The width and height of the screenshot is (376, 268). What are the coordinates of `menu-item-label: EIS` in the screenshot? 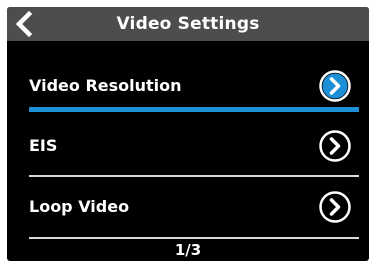 It's located at (43, 145).